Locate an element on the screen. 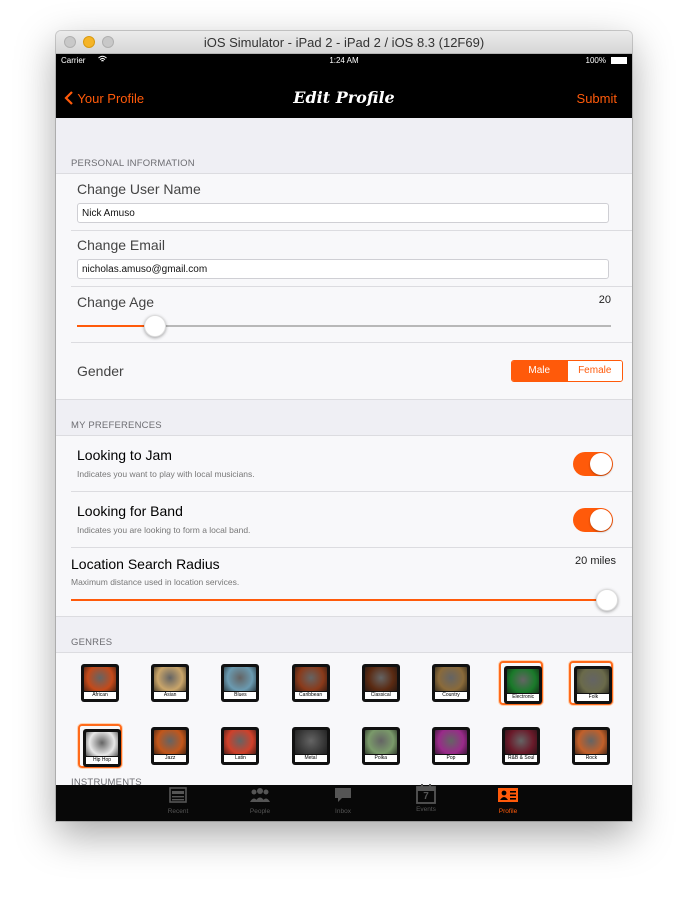  genre-card: Jazz is located at coordinates (170, 746).